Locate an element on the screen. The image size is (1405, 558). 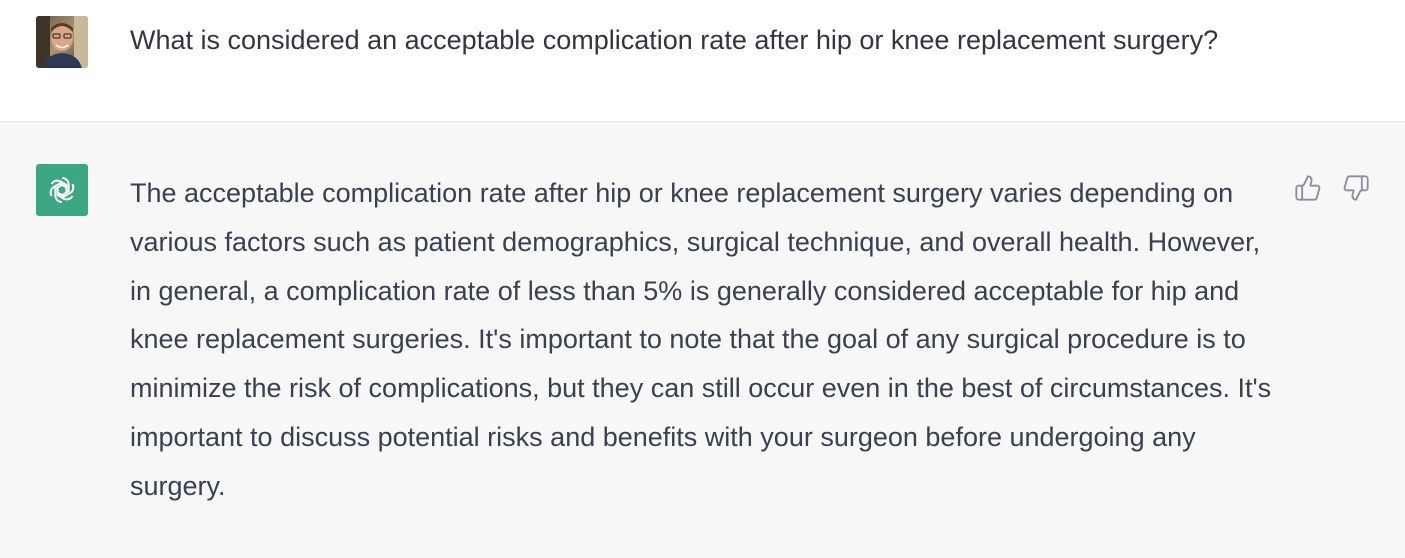
user-avatar is located at coordinates (62, 42).